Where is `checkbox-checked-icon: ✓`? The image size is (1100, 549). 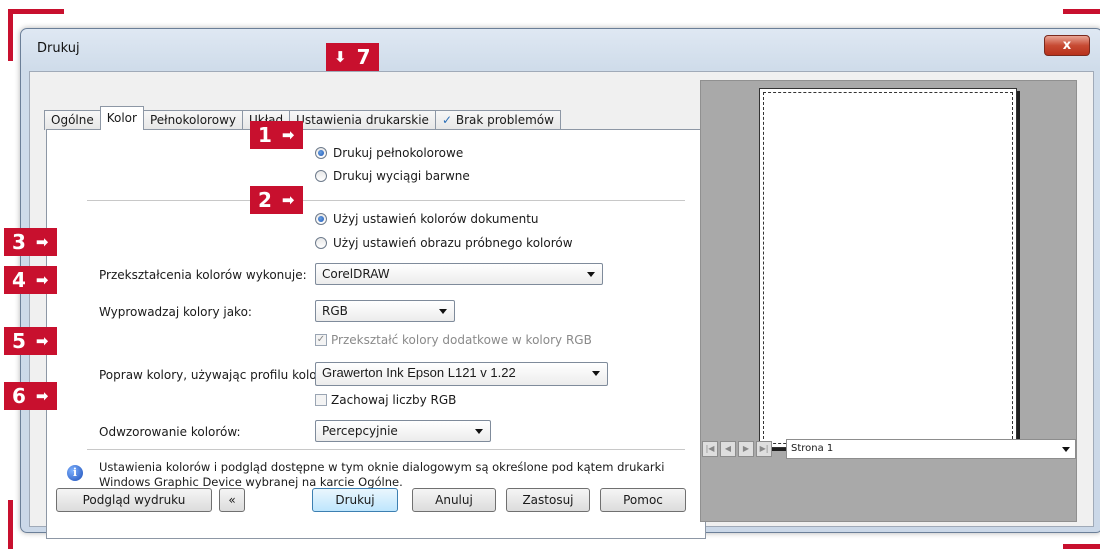
checkbox-checked-icon: ✓ is located at coordinates (321, 340).